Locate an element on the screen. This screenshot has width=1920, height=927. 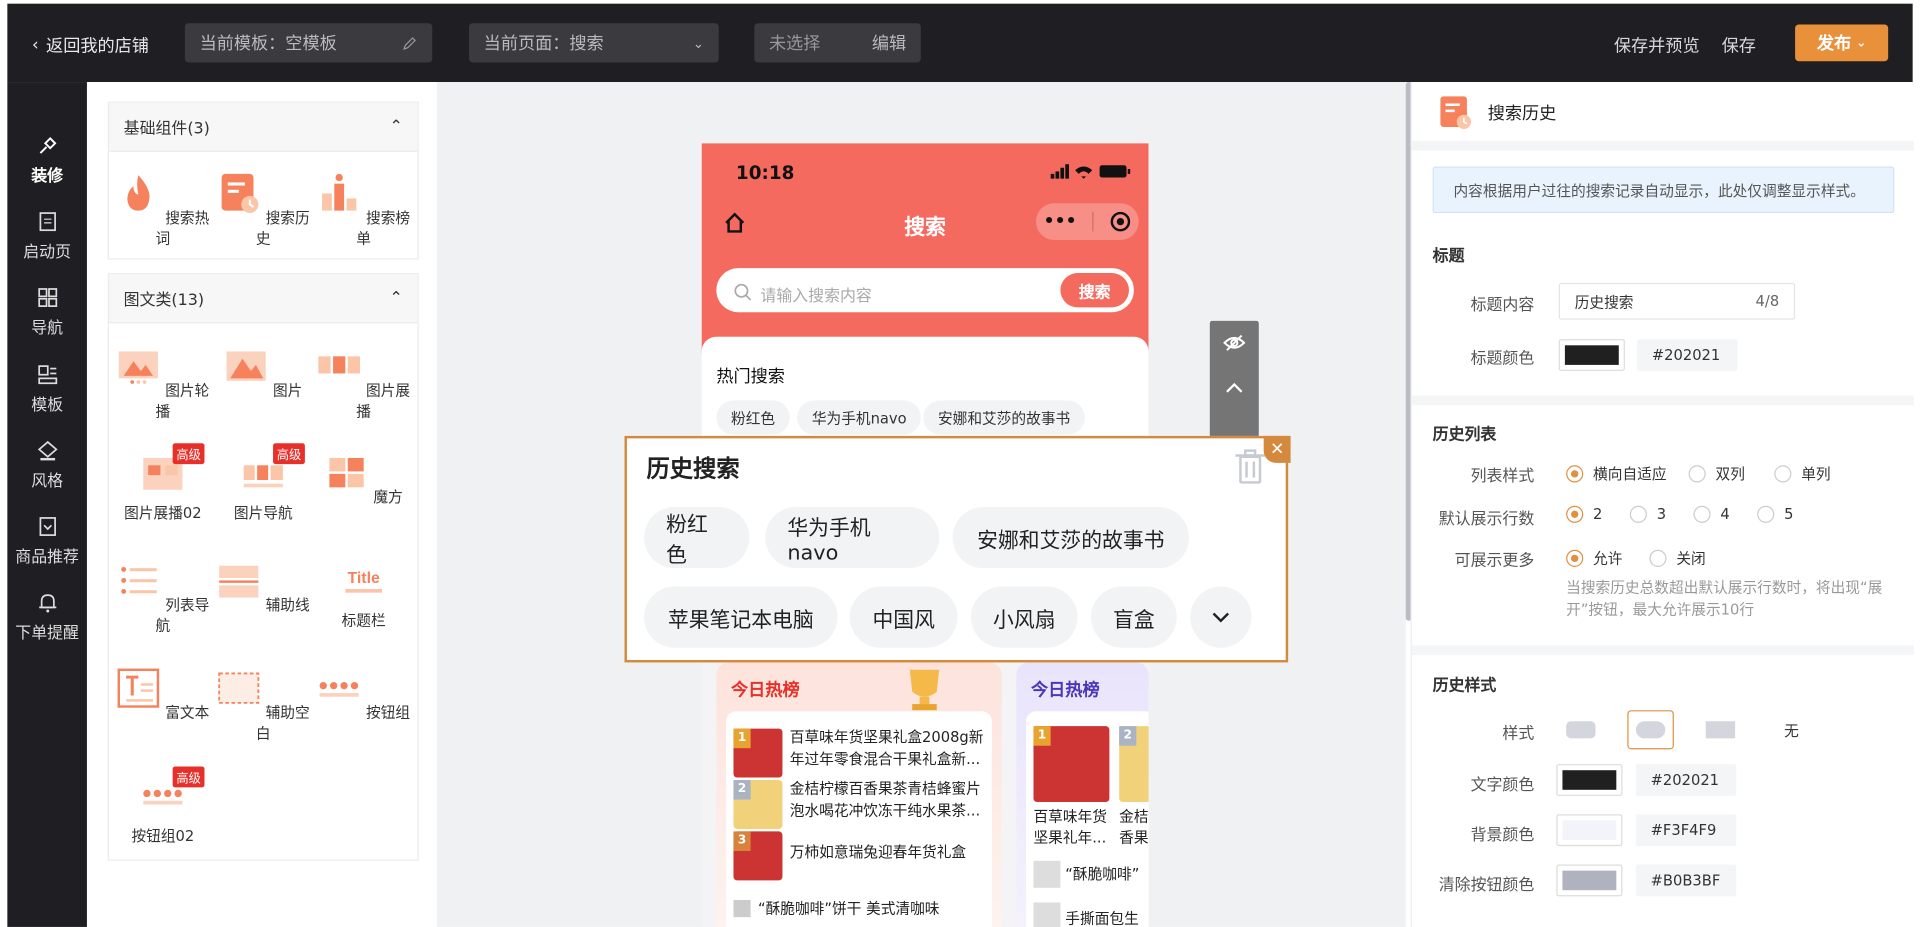
swatch-fill is located at coordinates (1589, 830).